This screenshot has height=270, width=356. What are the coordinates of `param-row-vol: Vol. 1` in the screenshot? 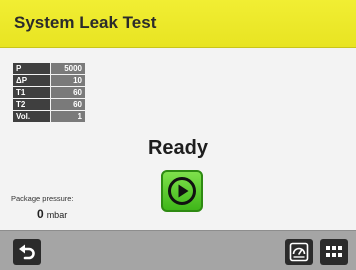 It's located at (49, 116).